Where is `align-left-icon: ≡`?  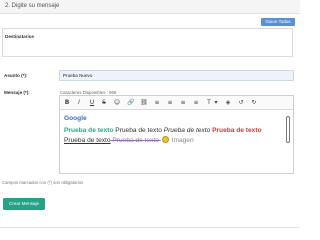
align-left-icon: ≡ is located at coordinates (157, 103).